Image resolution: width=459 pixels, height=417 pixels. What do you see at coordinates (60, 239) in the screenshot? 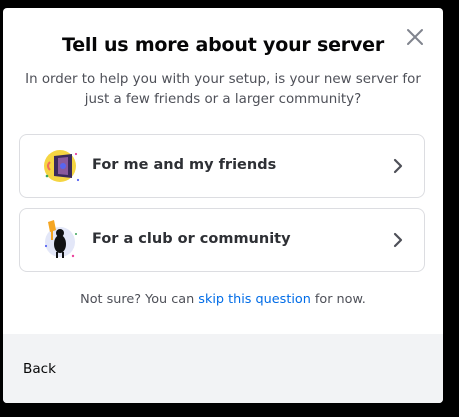
I see `community-illustration-icon` at bounding box center [60, 239].